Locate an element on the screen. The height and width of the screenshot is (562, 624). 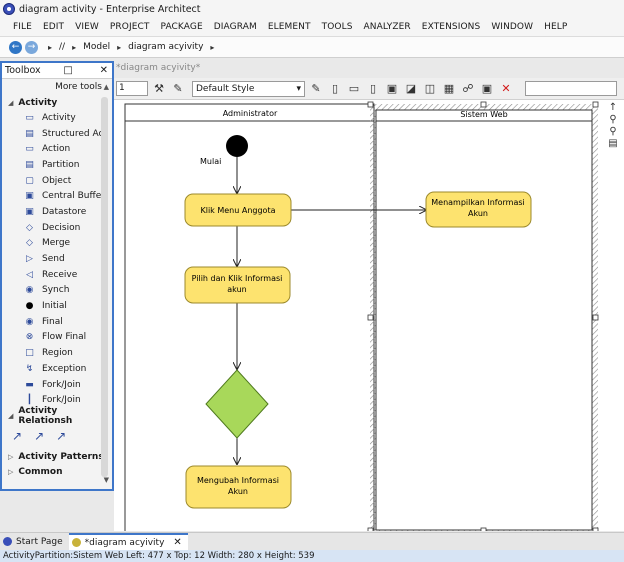
decision-node is located at coordinates (237, 404).